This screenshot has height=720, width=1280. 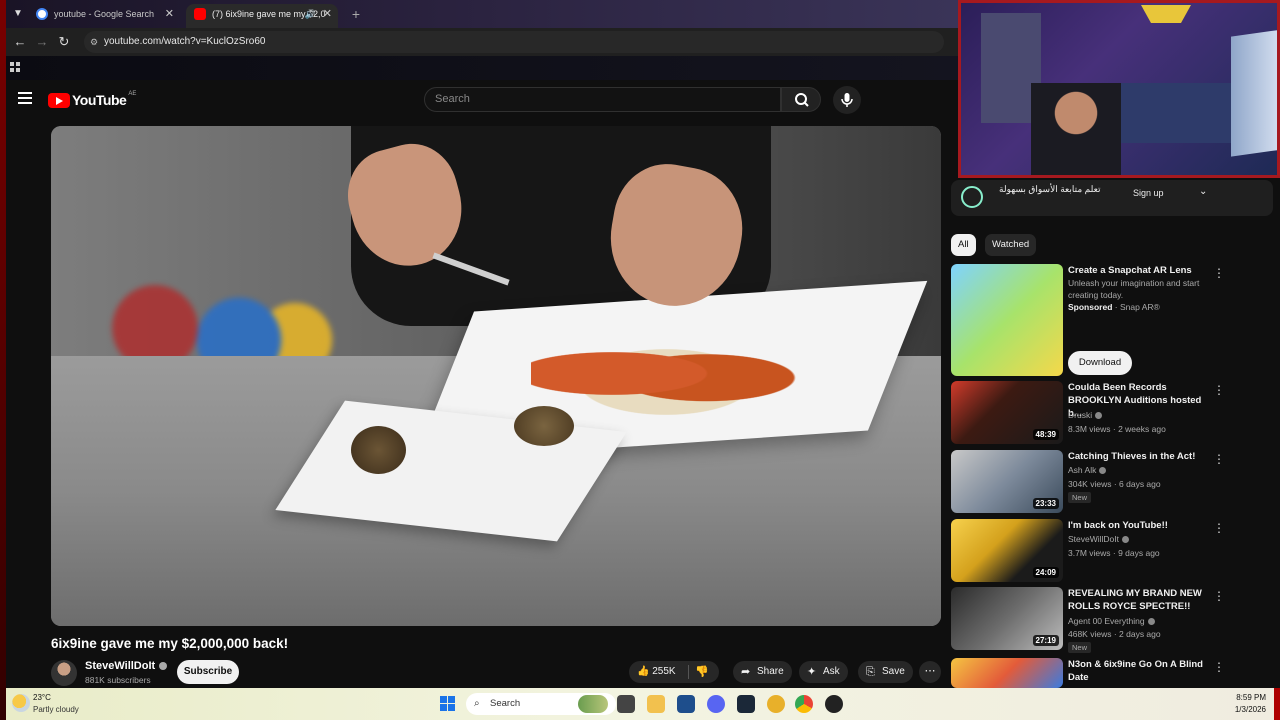 I want to click on windows-start-icon, so click(x=448, y=704).